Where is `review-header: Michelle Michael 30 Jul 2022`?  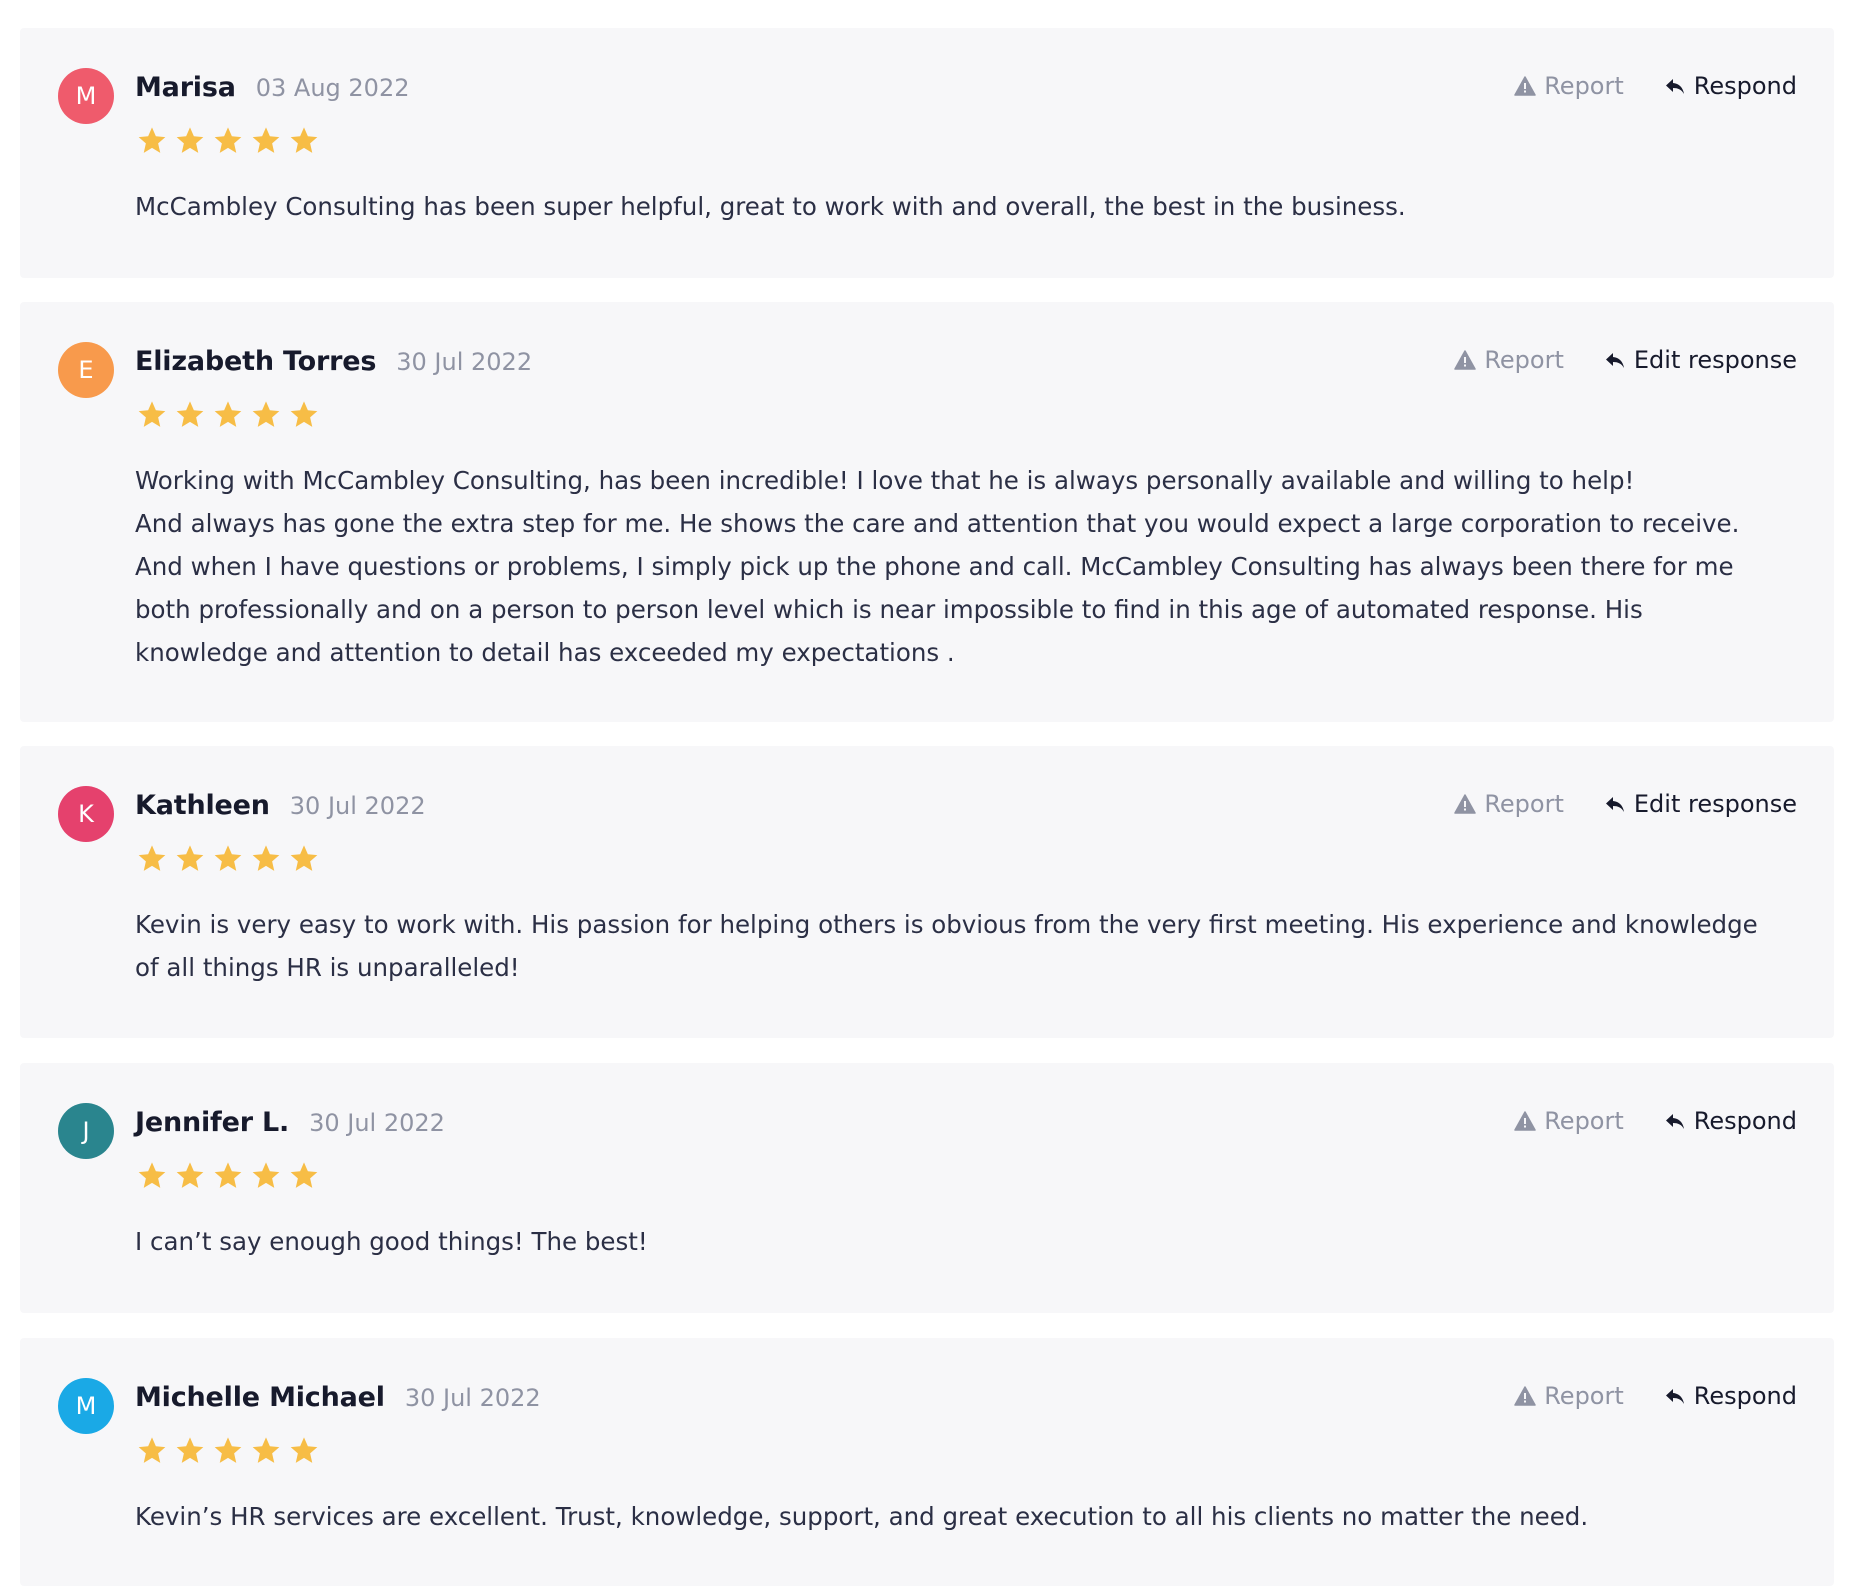 review-header: Michelle Michael 30 Jul 2022 is located at coordinates (338, 1397).